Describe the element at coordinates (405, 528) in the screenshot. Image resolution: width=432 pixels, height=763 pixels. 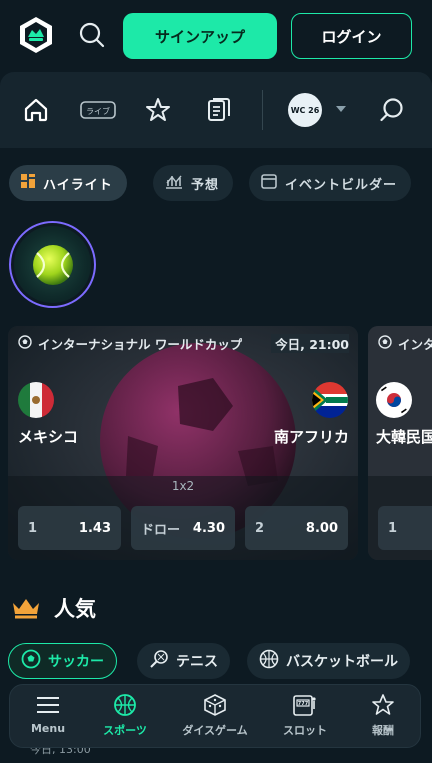
I see `odd-home-button: 1` at that location.